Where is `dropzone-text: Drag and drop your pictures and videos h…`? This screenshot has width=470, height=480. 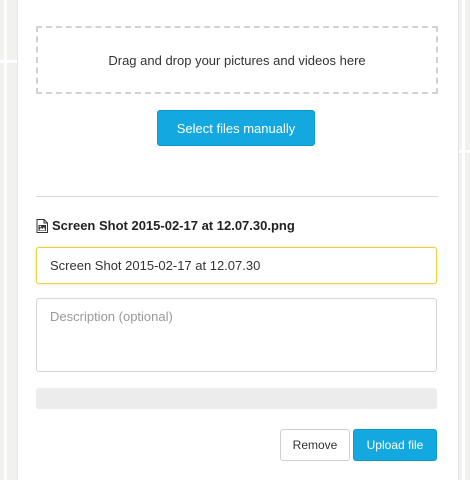 dropzone-text: Drag and drop your pictures and videos h… is located at coordinates (237, 60).